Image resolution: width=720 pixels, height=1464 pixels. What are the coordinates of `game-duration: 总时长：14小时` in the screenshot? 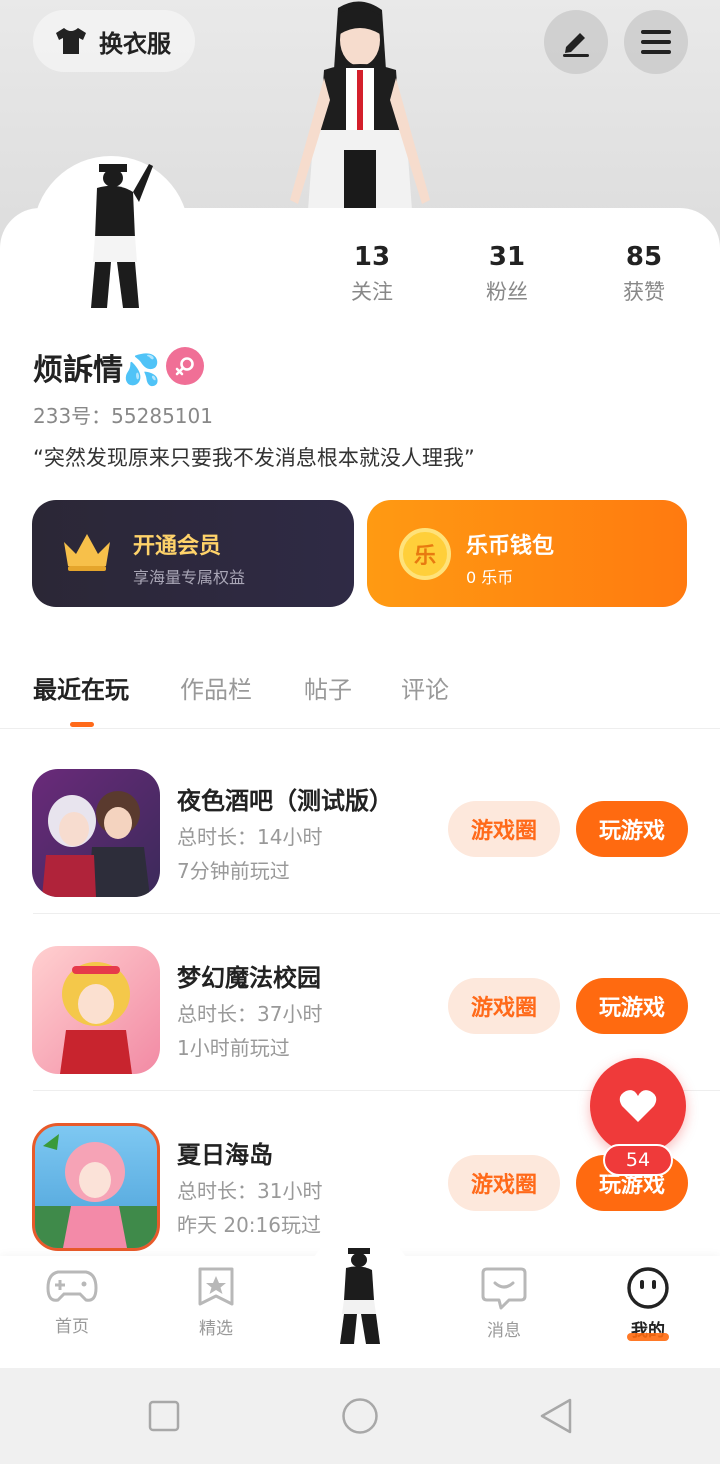 It's located at (250, 837).